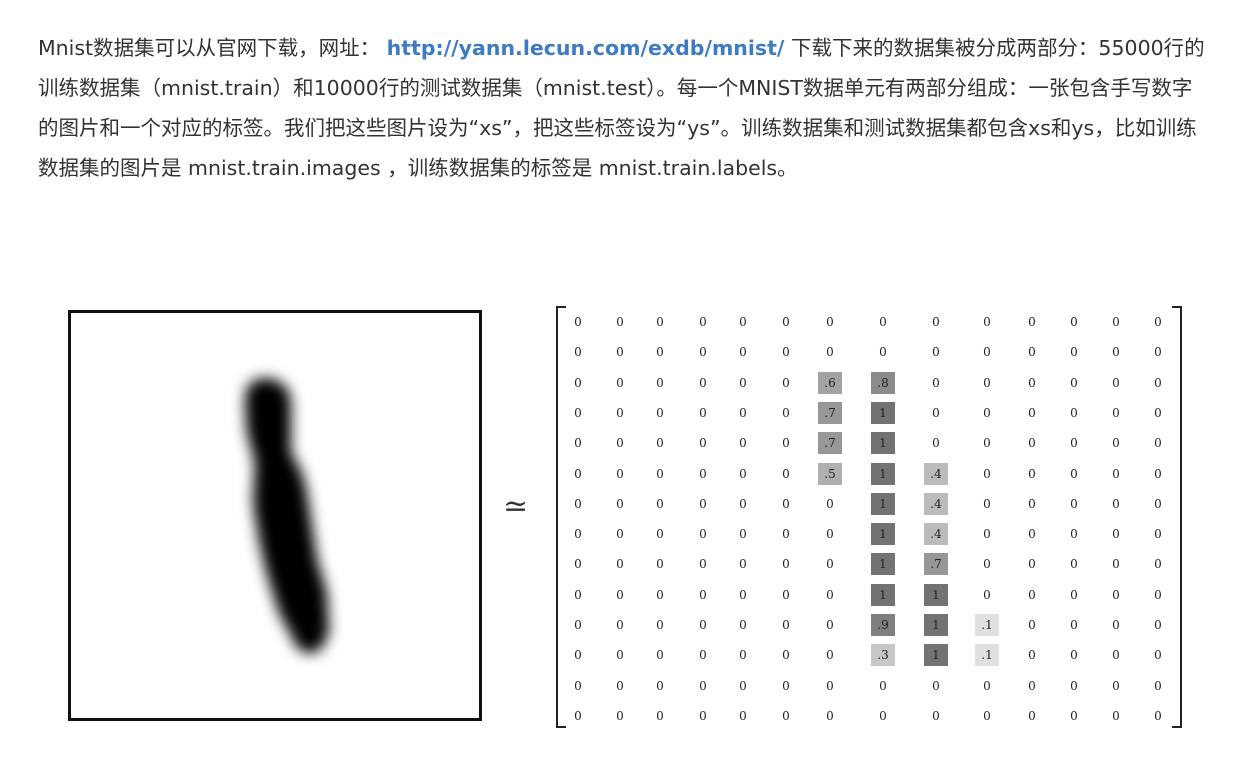 This screenshot has height=758, width=1238. What do you see at coordinates (830, 412) in the screenshot?
I see `matrix-cell: .7` at bounding box center [830, 412].